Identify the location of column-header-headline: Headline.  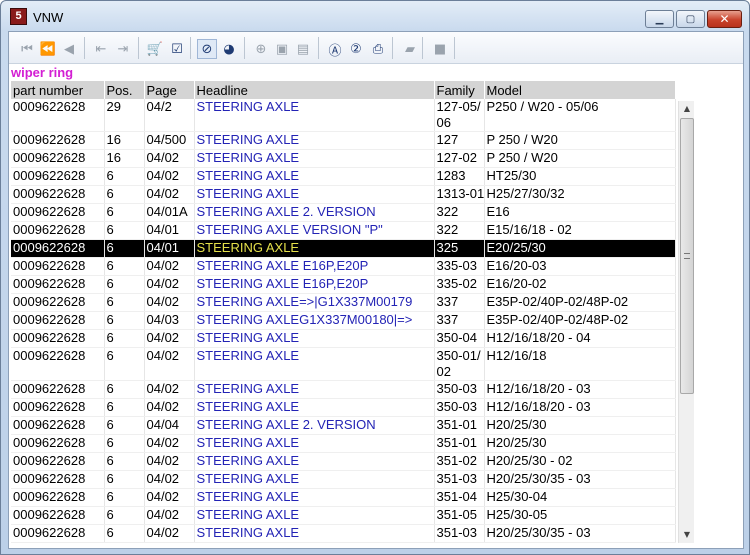
(314, 90).